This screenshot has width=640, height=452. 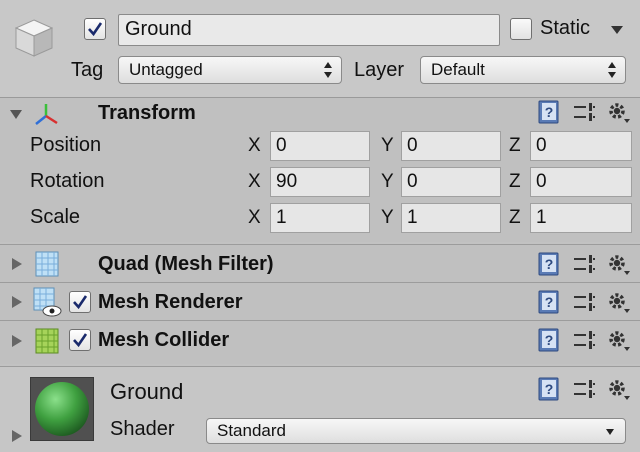 What do you see at coordinates (379, 70) in the screenshot?
I see `layer-label: Layer` at bounding box center [379, 70].